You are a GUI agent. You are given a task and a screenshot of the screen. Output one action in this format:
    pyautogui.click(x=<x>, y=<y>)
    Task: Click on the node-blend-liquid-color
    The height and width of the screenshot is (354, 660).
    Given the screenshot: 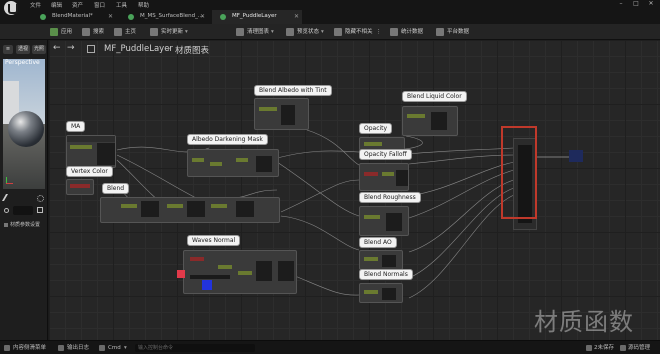 What is the action you would take?
    pyautogui.click(x=430, y=121)
    